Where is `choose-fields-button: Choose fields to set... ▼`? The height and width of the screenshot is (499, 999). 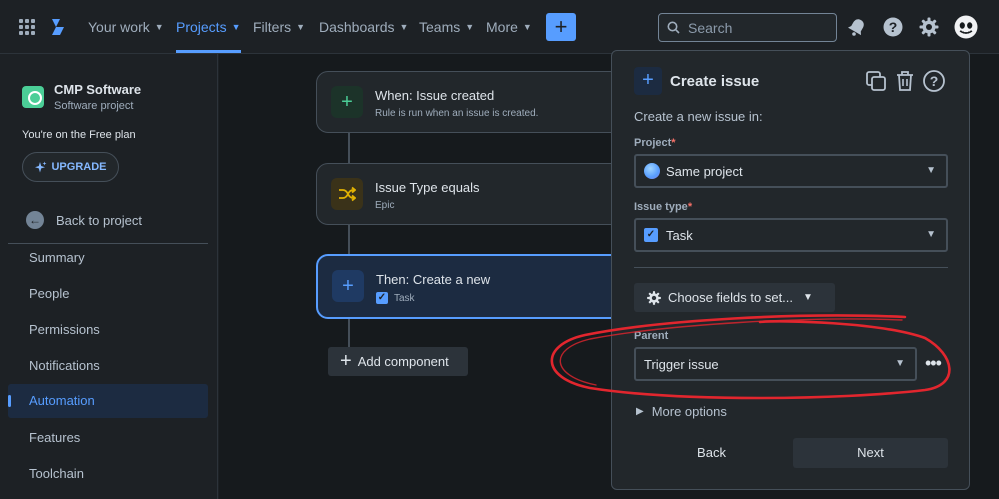 choose-fields-button: Choose fields to set... ▼ is located at coordinates (734, 297).